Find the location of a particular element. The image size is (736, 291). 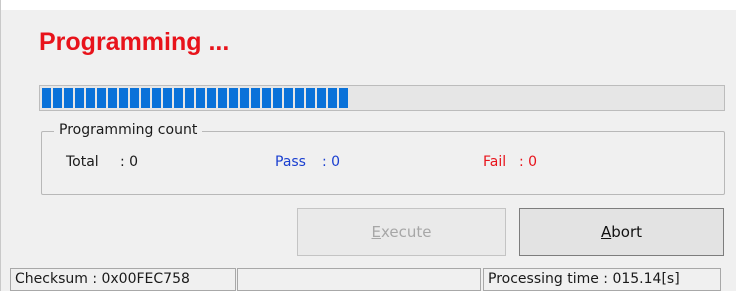

group-legend: Programming count is located at coordinates (128, 130).